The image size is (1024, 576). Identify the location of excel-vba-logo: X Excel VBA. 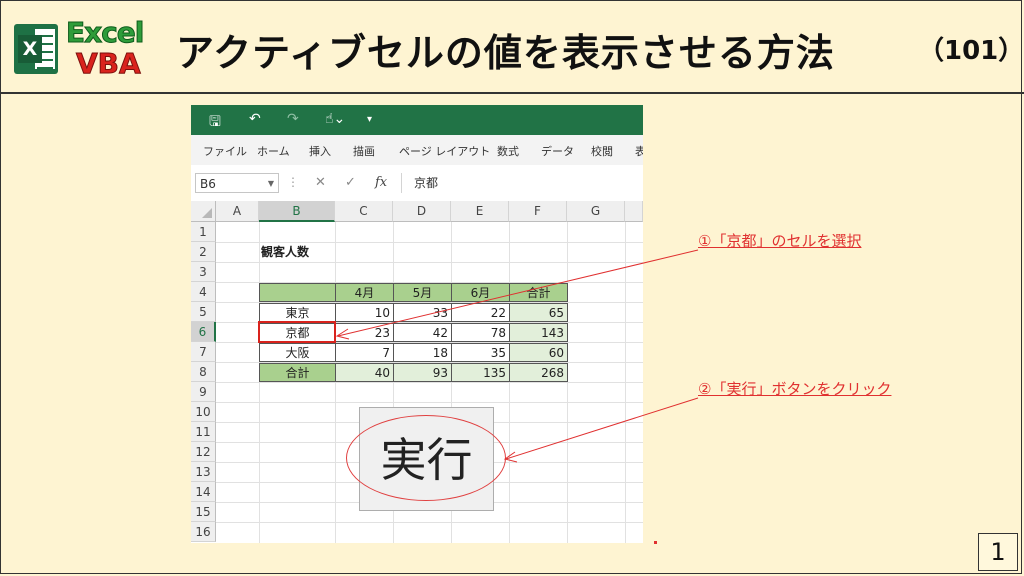
(79, 48).